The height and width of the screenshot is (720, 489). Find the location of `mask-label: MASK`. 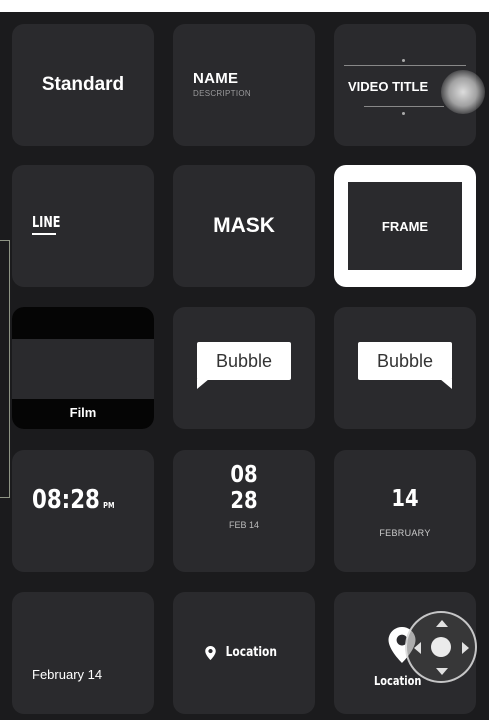

mask-label: MASK is located at coordinates (244, 225).